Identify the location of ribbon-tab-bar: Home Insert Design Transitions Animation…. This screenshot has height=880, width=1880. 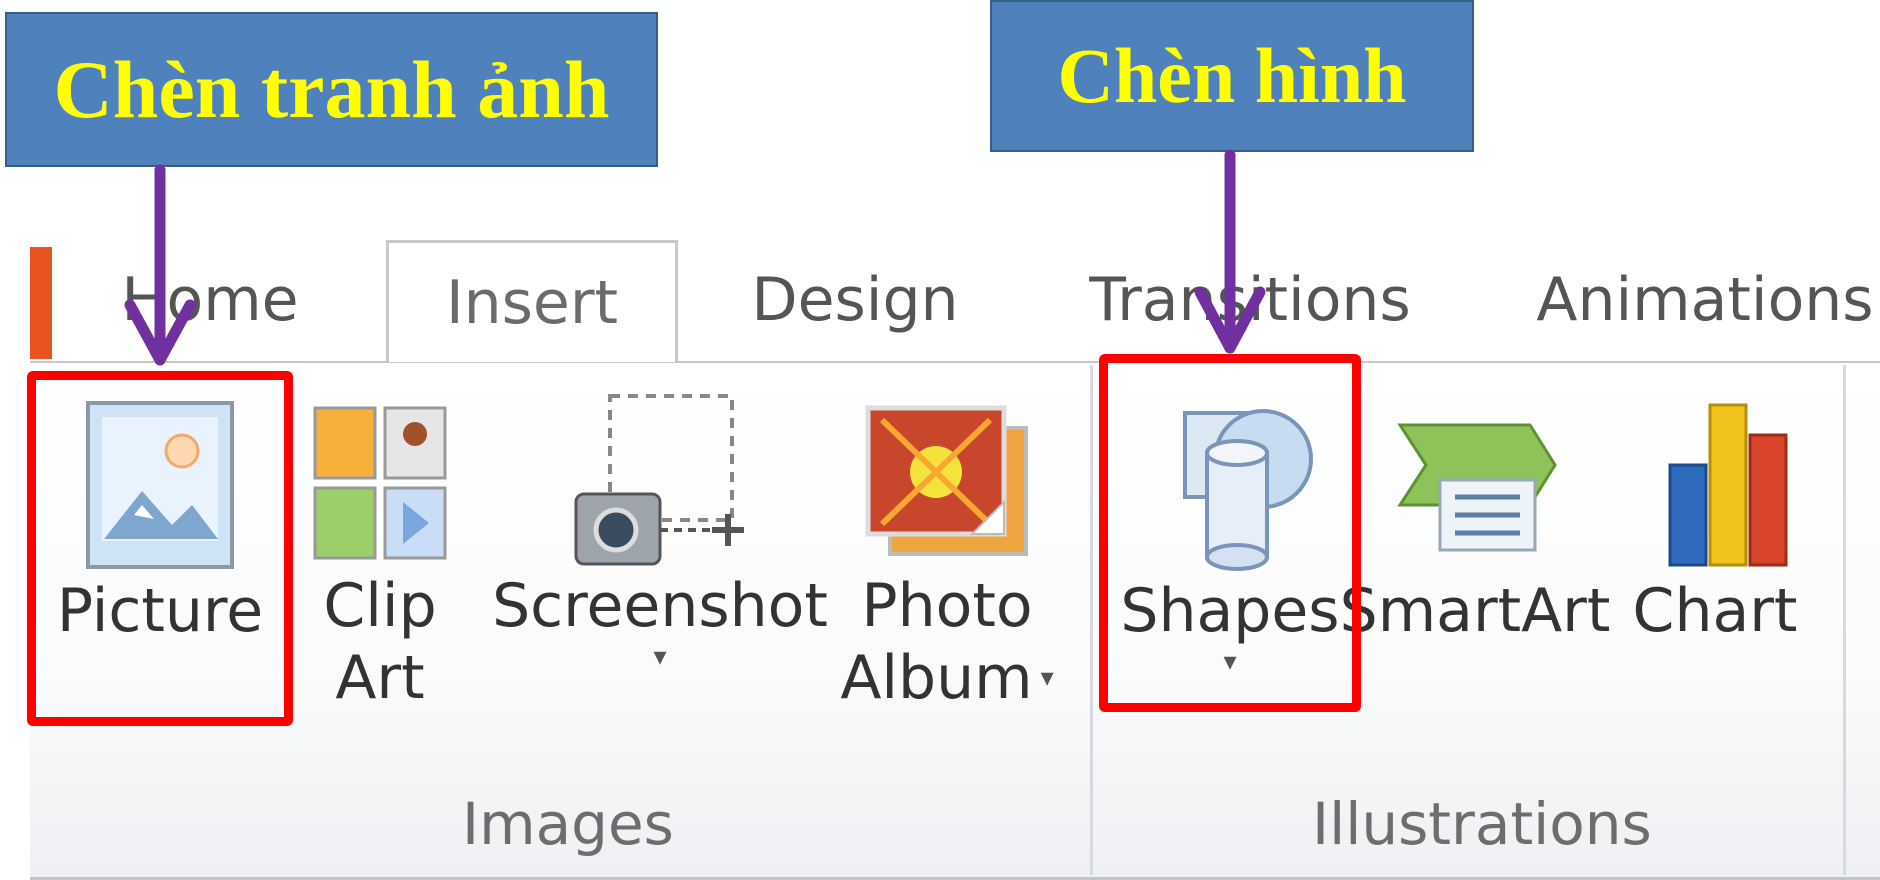
(940, 302).